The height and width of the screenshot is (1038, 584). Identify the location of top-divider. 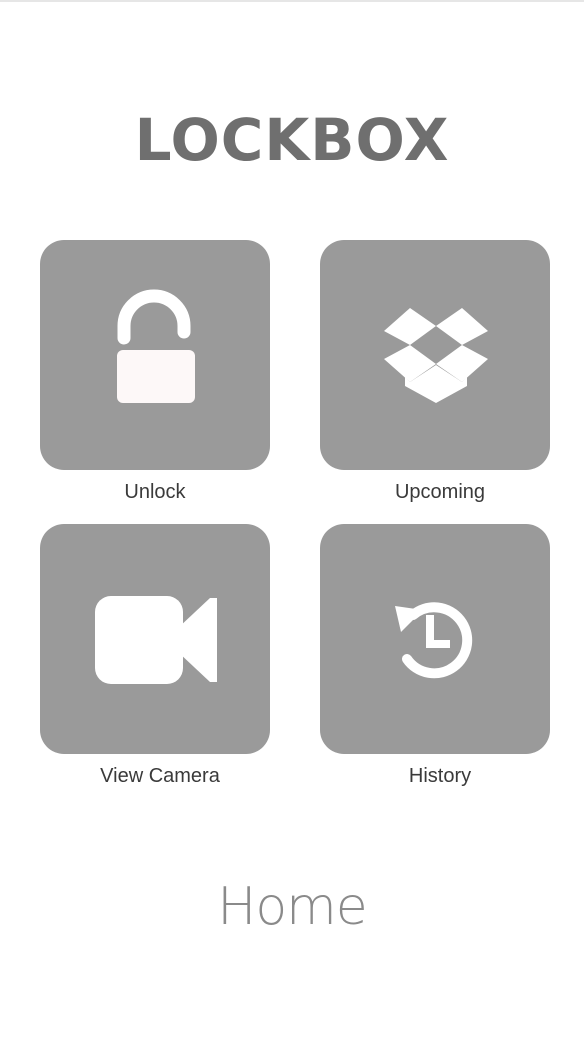
(292, 1).